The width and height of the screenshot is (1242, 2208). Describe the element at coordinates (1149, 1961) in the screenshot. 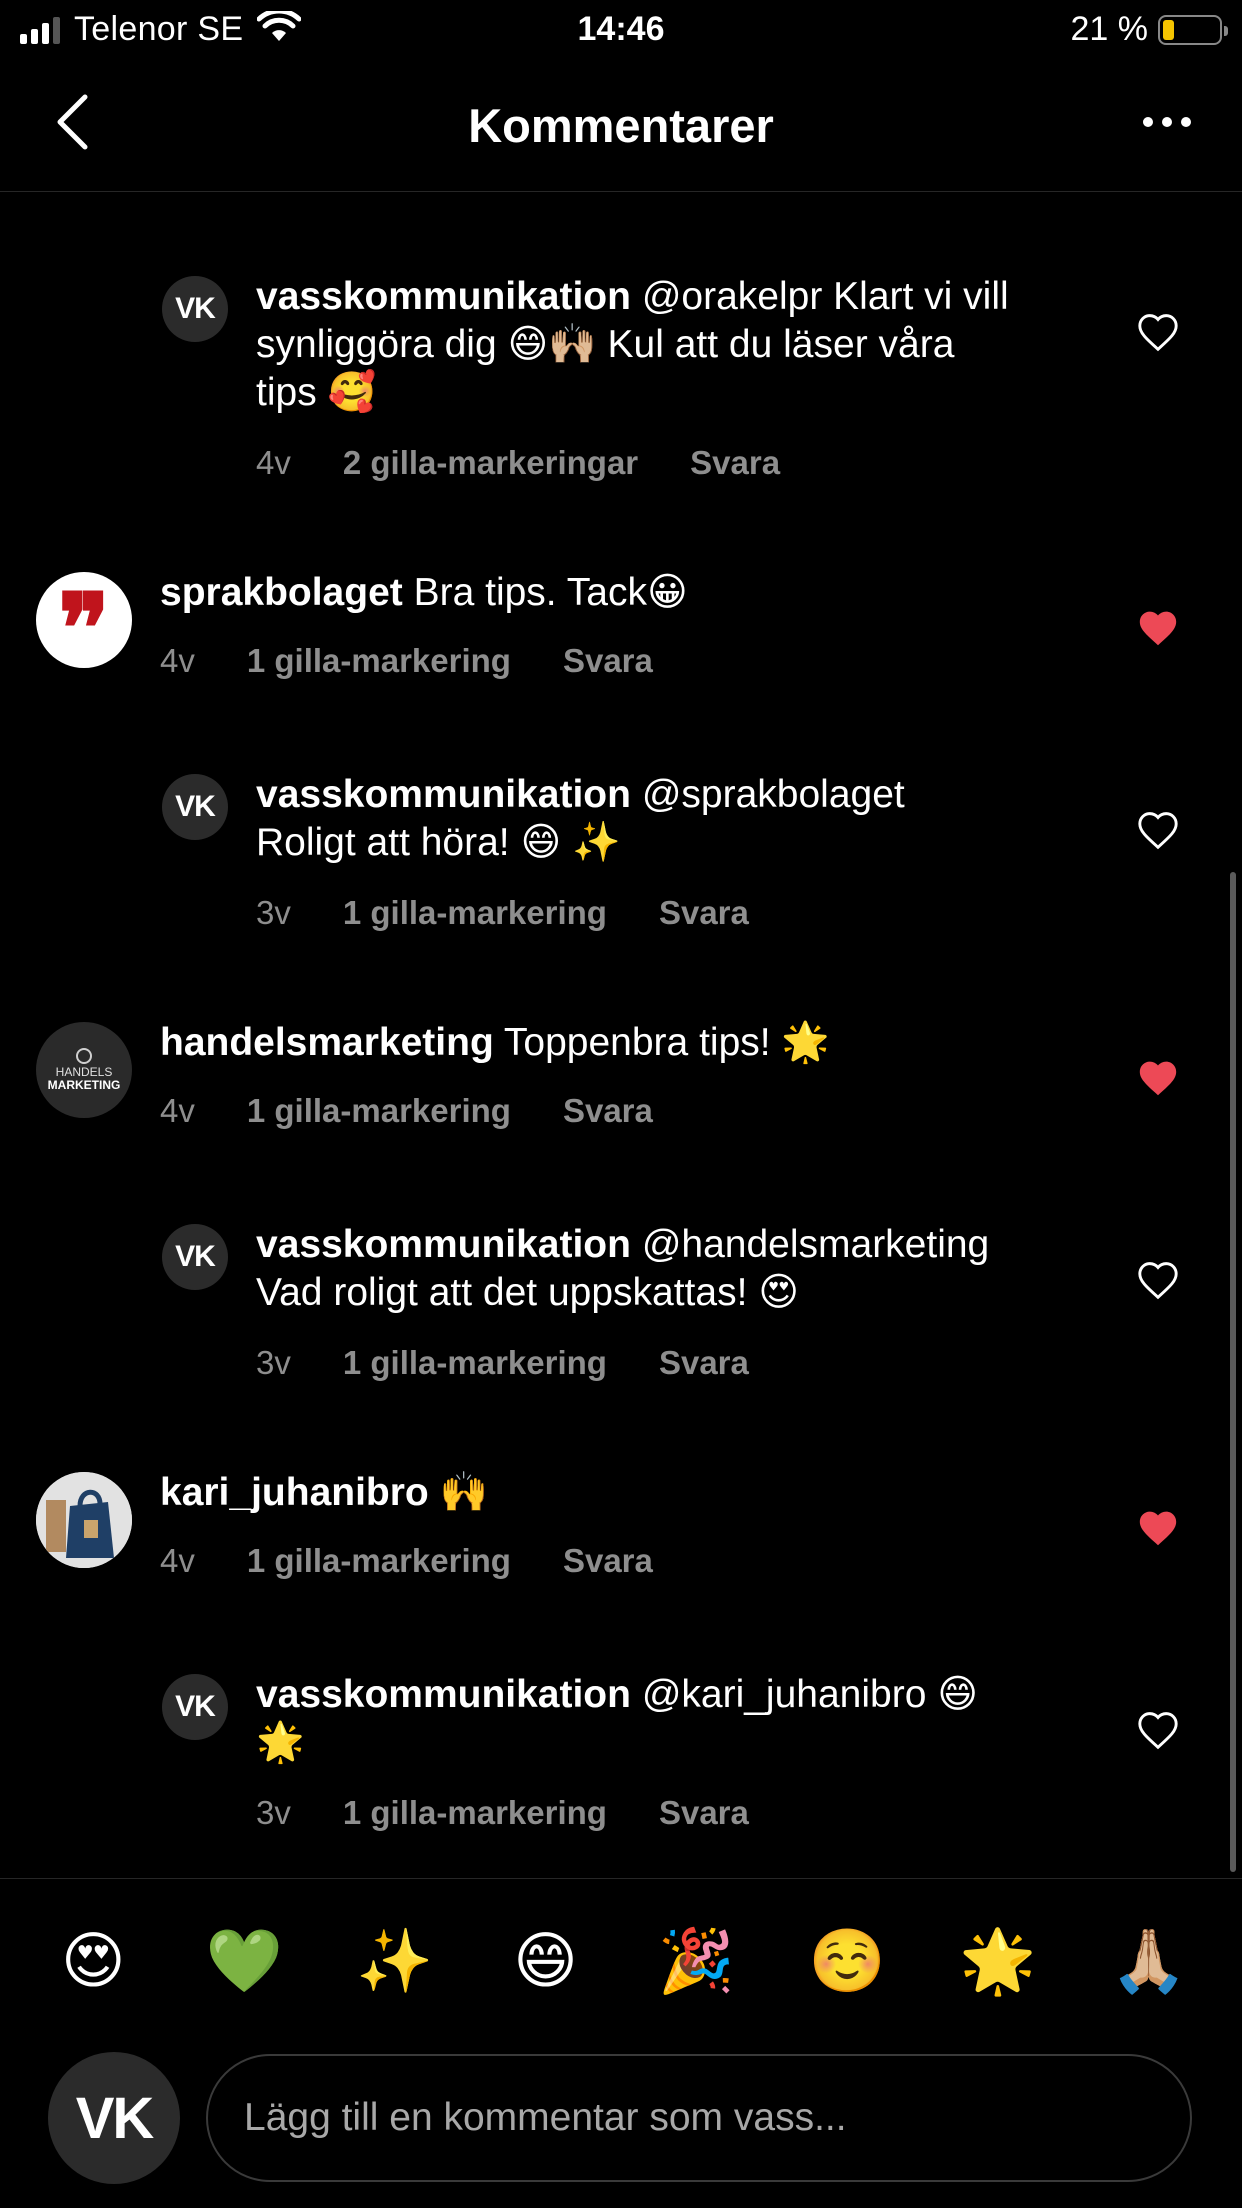

I see `emoji-folded-hands-button: 🙏🏼` at that location.